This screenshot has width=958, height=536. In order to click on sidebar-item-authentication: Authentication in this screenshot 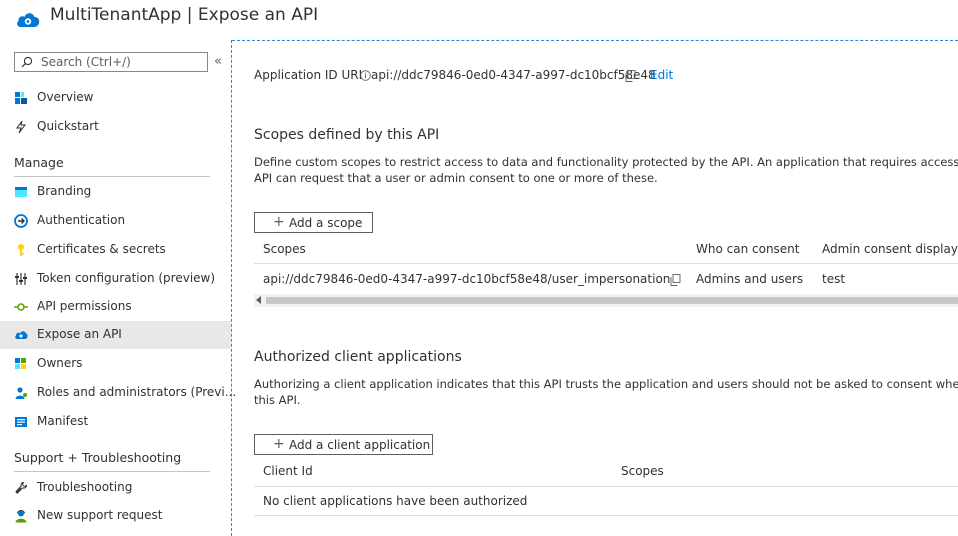, I will do `click(115, 221)`.